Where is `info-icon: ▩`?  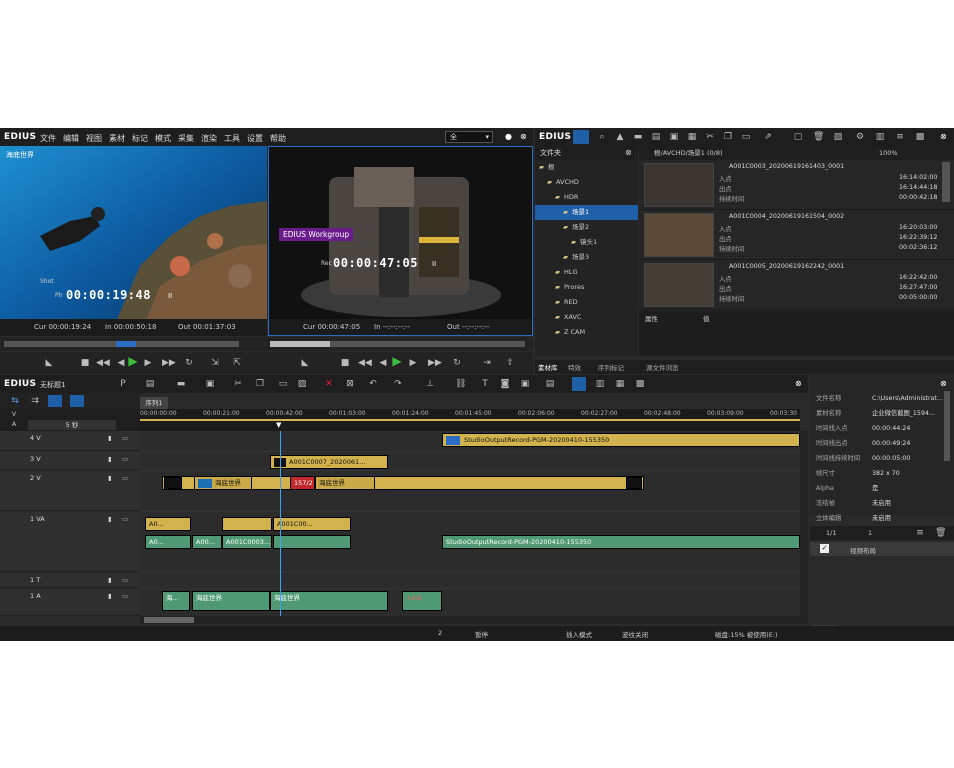
info-icon: ▩ is located at coordinates (640, 384).